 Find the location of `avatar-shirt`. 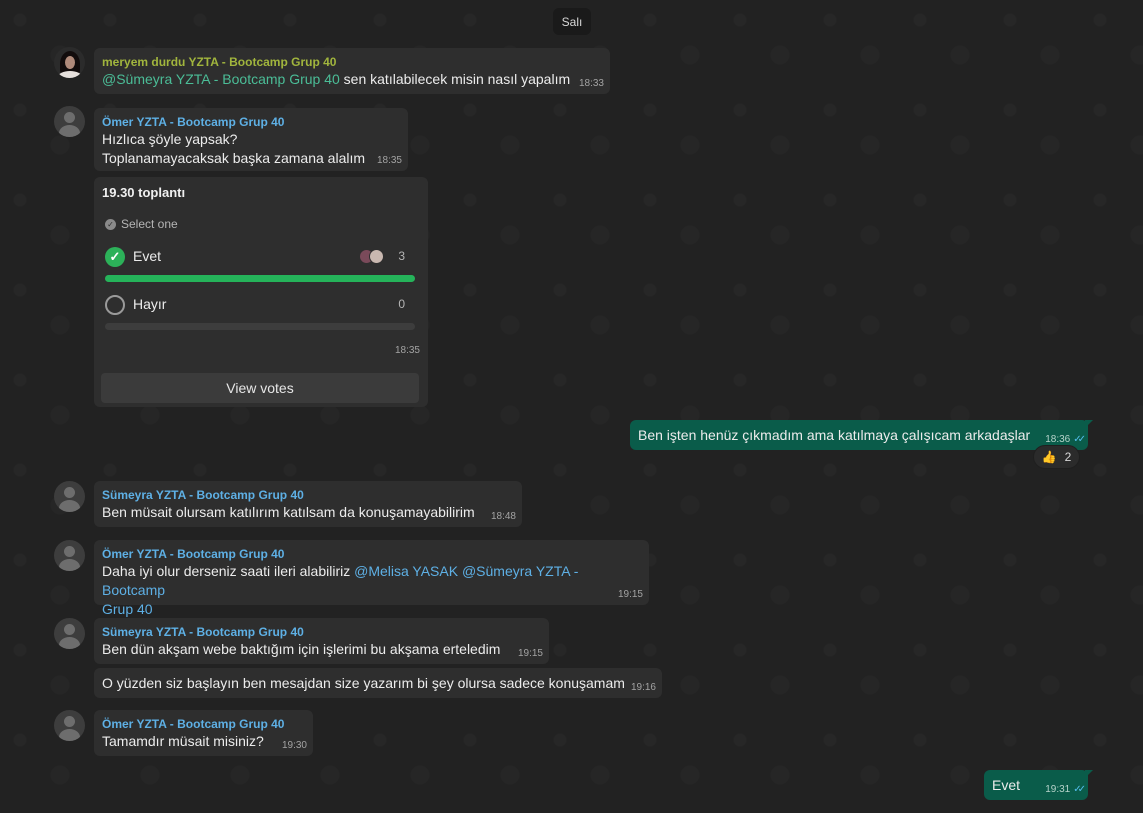

avatar-shirt is located at coordinates (70, 74).